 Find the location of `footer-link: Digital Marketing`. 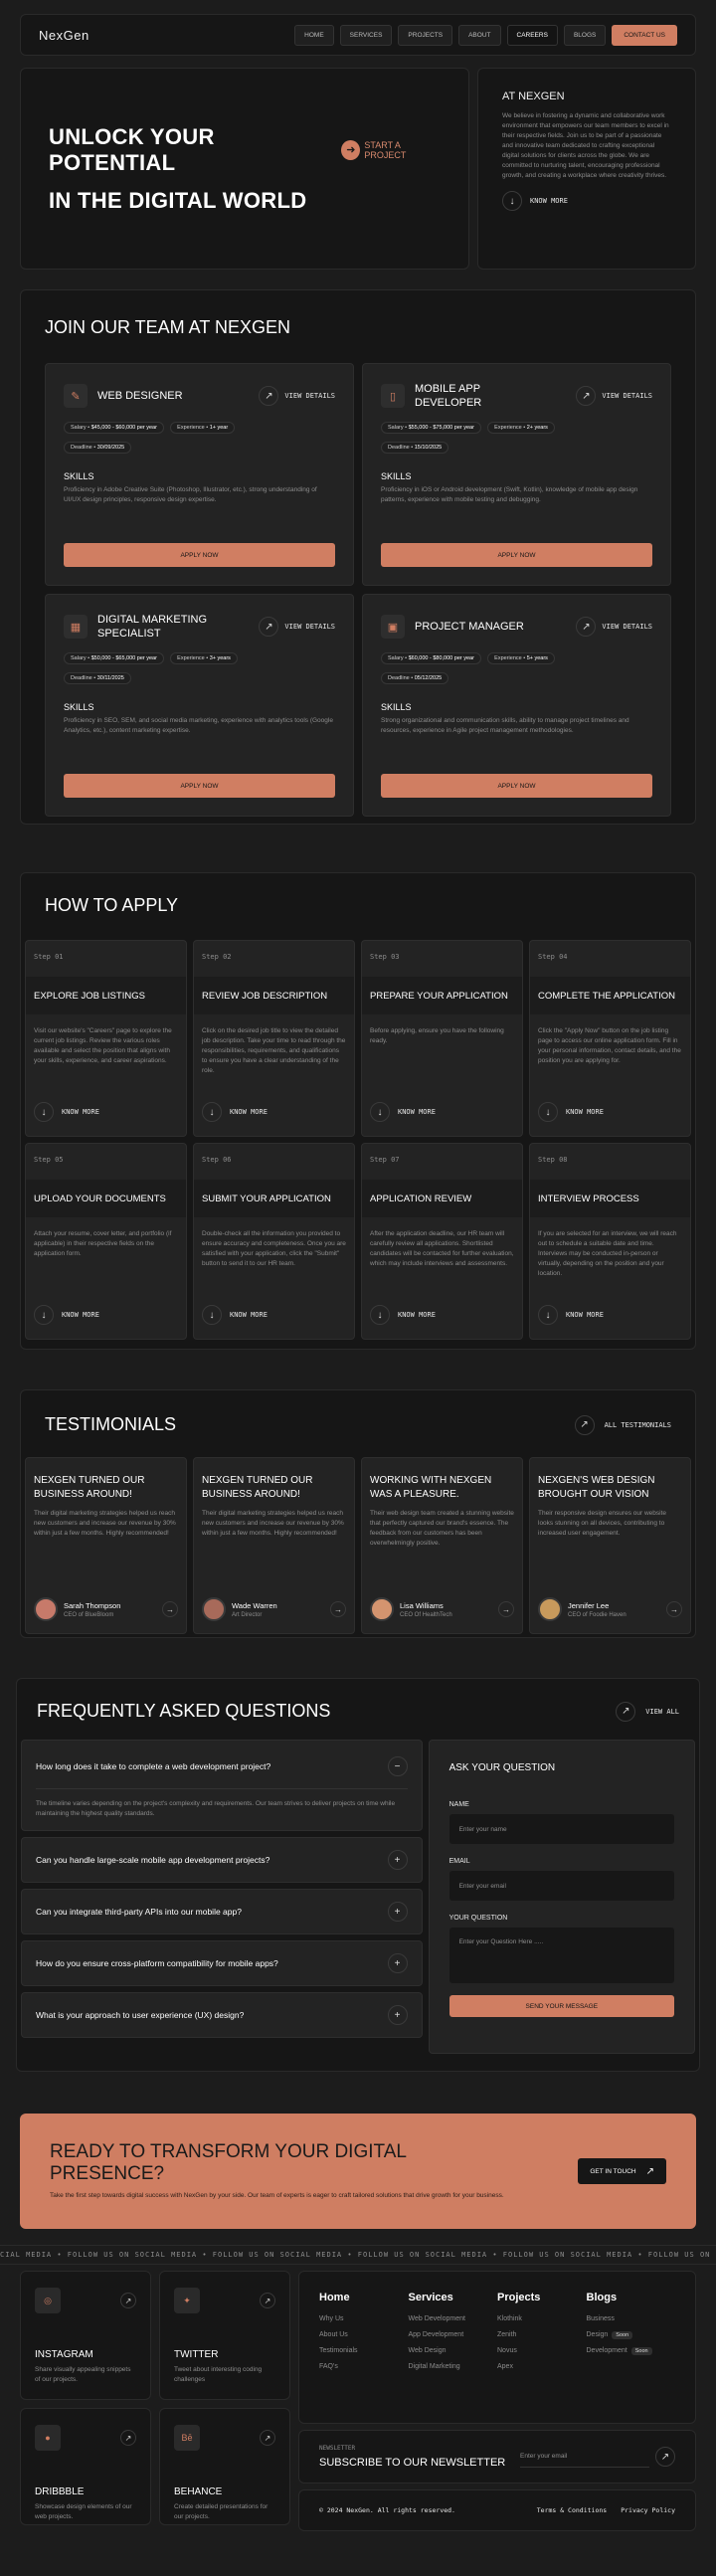

footer-link: Digital Marketing is located at coordinates (435, 2366).